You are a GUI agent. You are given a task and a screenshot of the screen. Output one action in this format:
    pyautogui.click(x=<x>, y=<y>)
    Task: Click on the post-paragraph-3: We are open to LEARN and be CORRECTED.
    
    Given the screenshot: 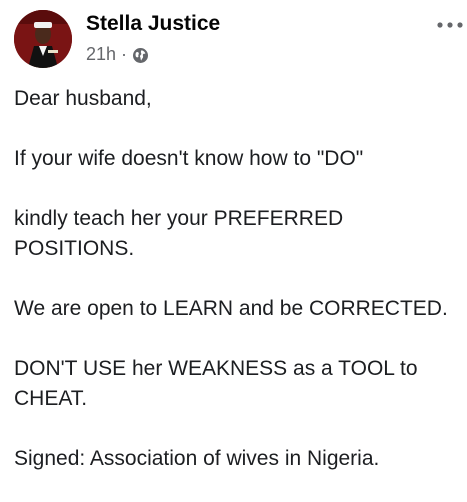 What is the action you would take?
    pyautogui.click(x=231, y=308)
    